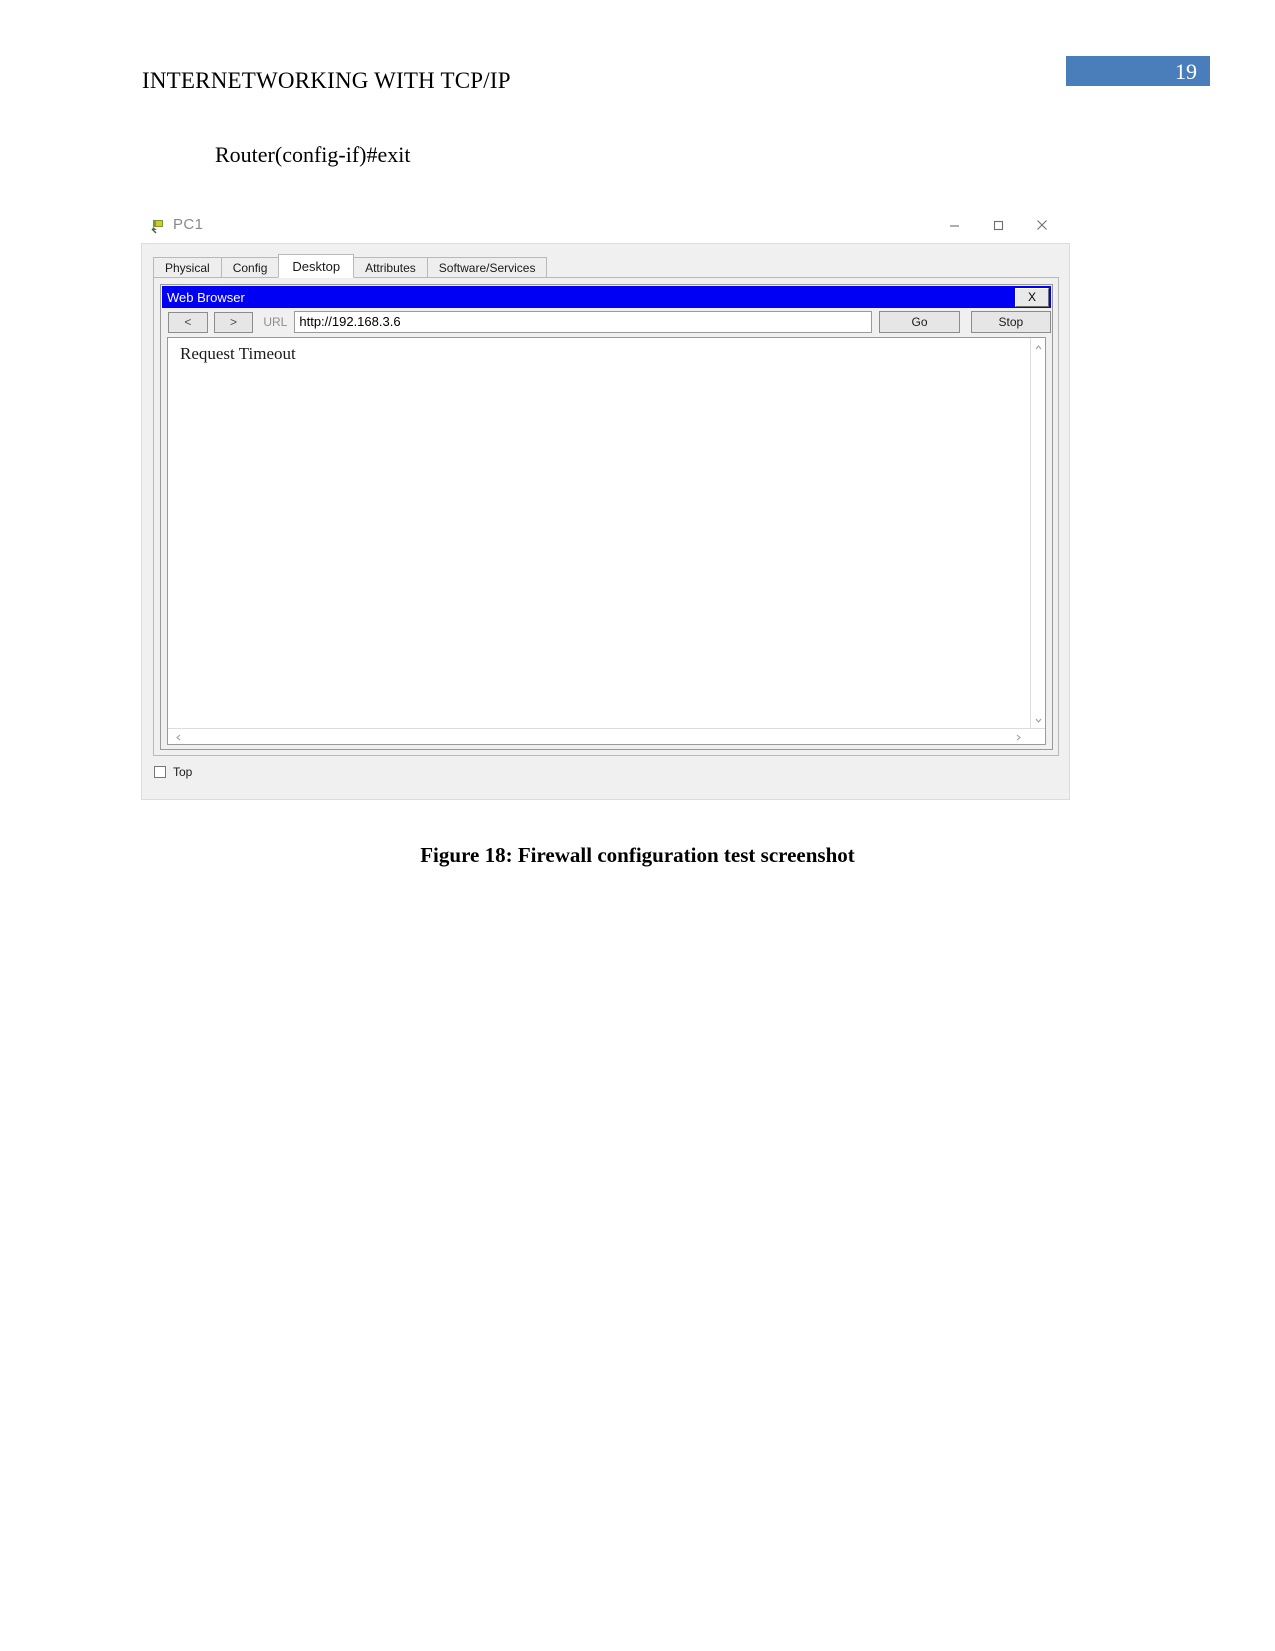 Image resolution: width=1275 pixels, height=1651 pixels. What do you see at coordinates (1038, 347) in the screenshot?
I see `chevron-up-icon` at bounding box center [1038, 347].